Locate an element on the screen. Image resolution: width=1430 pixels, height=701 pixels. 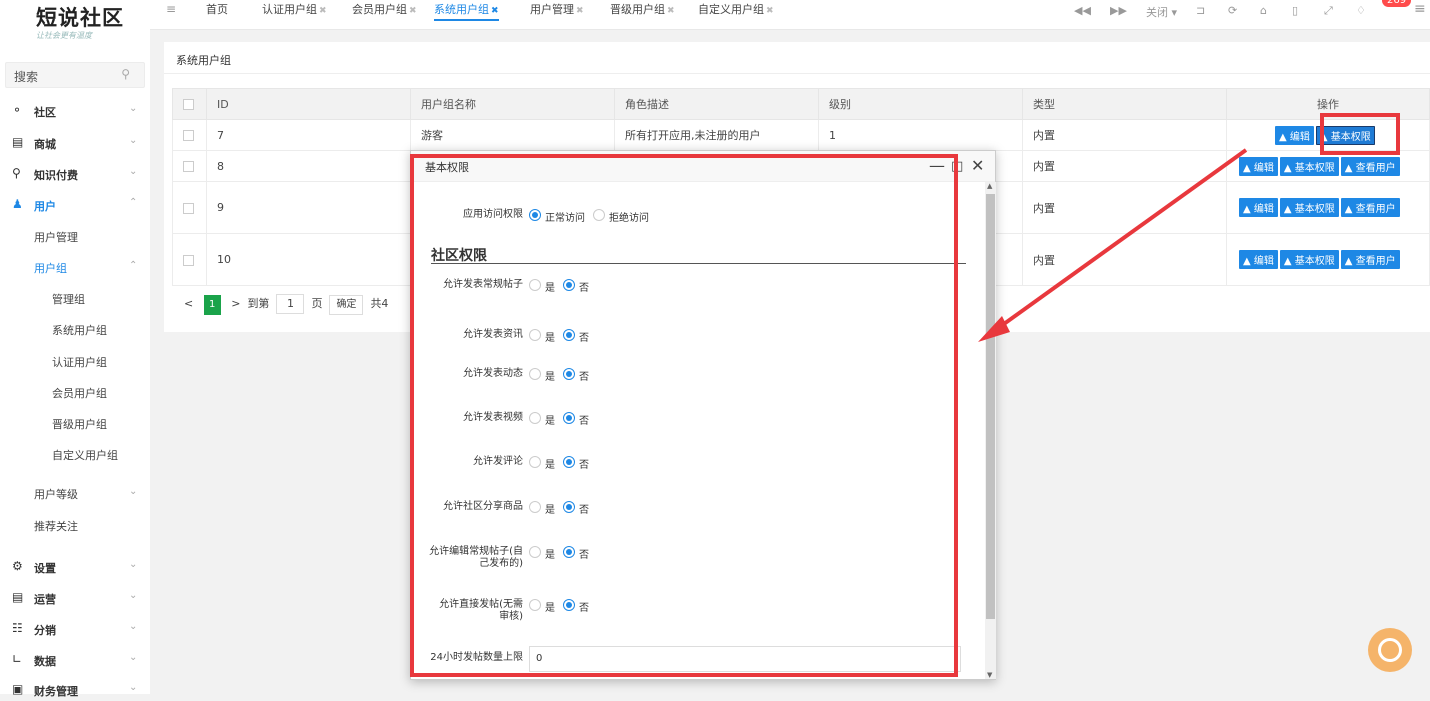
support-float-button is located at coordinates (1390, 650).